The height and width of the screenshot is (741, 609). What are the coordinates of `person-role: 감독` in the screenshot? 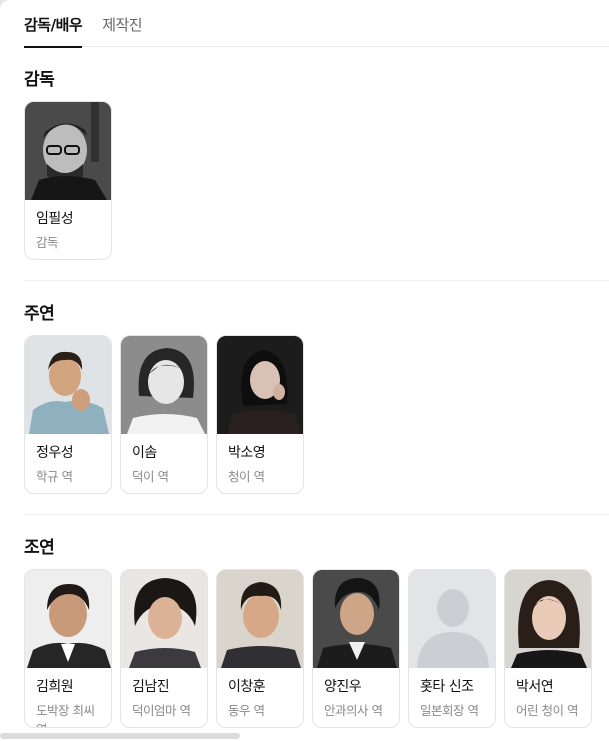 It's located at (47, 242).